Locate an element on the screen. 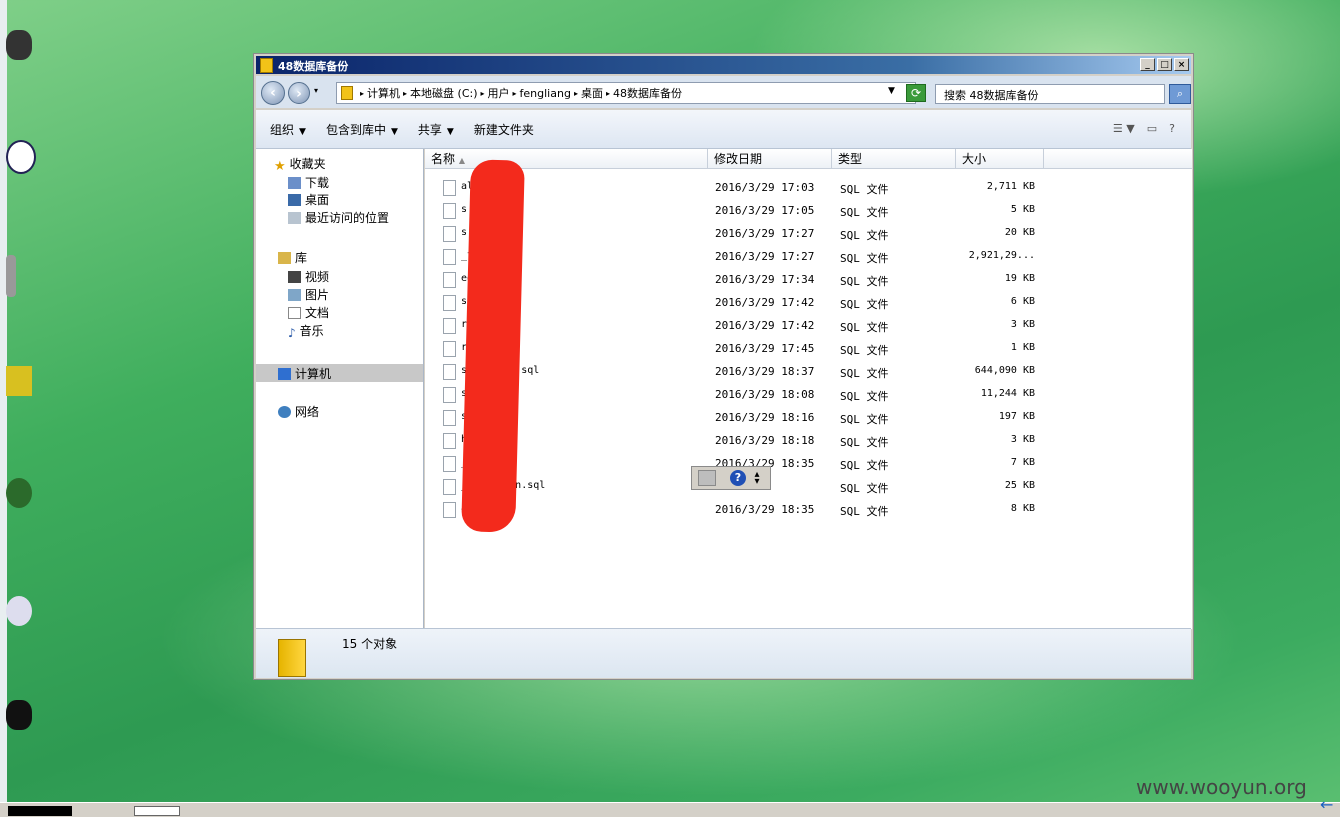  share-button: 共享 ▼ is located at coordinates (436, 129).